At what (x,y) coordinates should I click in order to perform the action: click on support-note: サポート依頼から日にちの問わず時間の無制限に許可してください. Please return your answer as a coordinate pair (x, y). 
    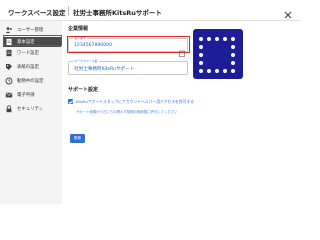
    Looking at the image, I should click on (127, 112).